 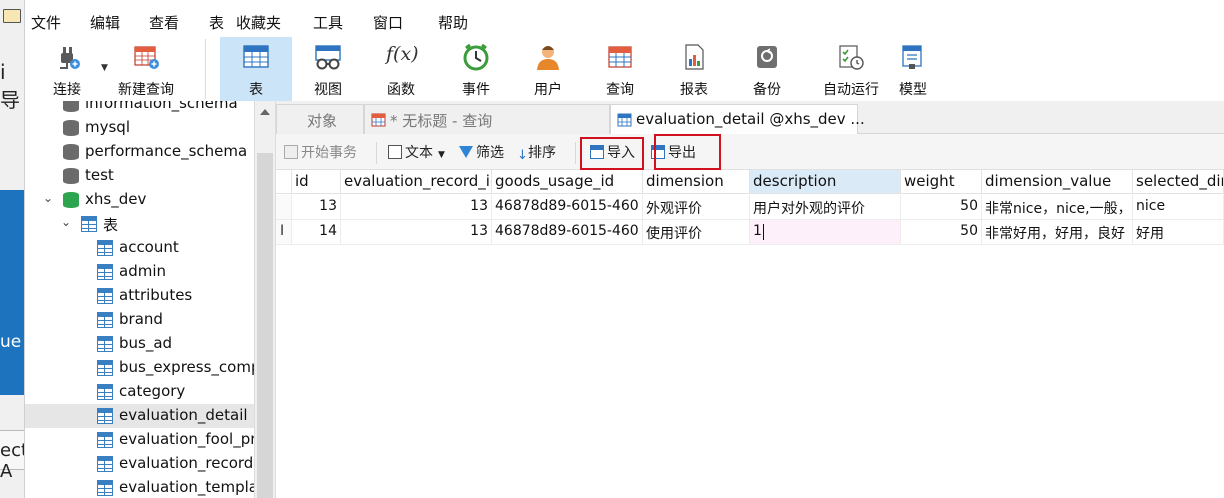 I want to click on menu-window: 窗口, so click(x=388, y=22).